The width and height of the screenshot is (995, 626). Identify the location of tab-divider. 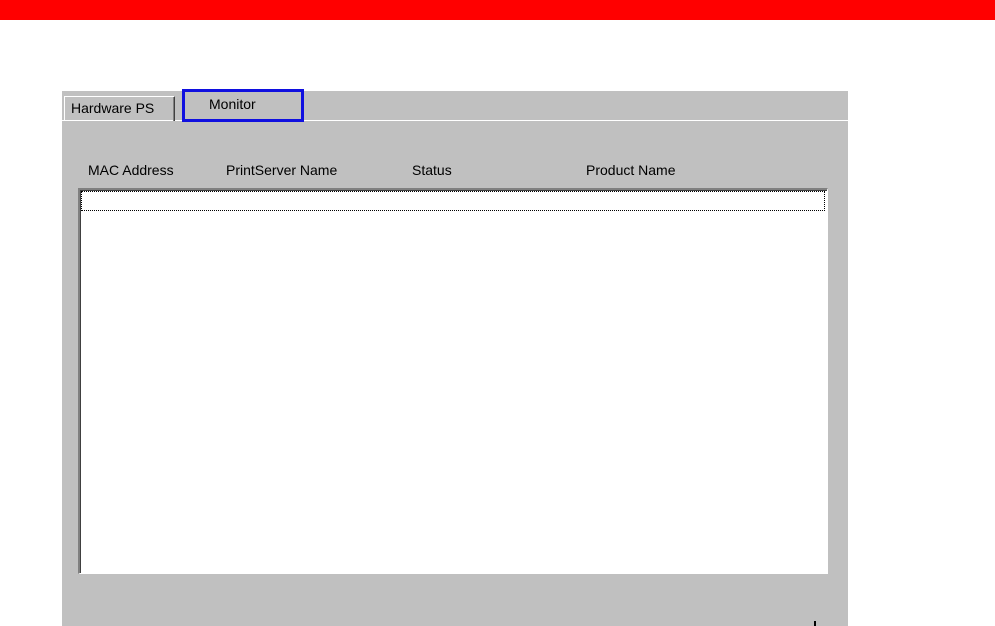
(455, 121).